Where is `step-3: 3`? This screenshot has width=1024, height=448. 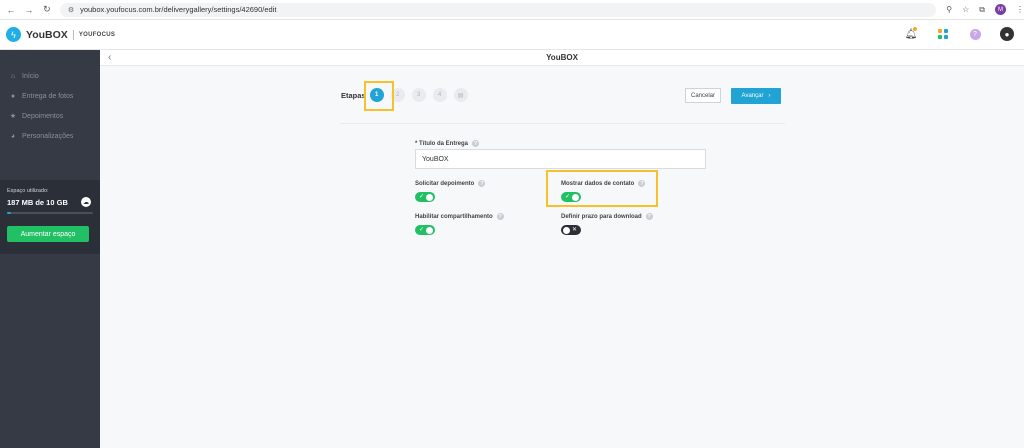 step-3: 3 is located at coordinates (418, 95).